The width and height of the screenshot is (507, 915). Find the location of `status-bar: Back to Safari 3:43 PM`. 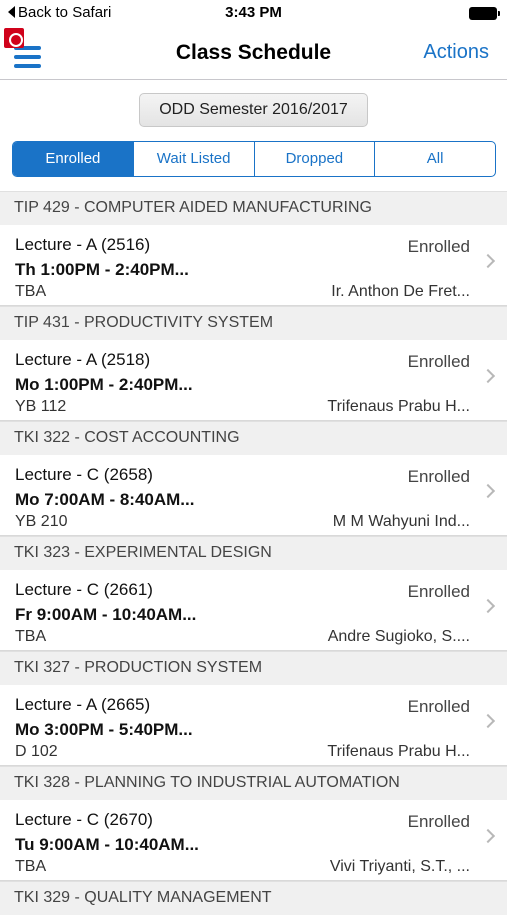

status-bar: Back to Safari 3:43 PM is located at coordinates (253, 14).